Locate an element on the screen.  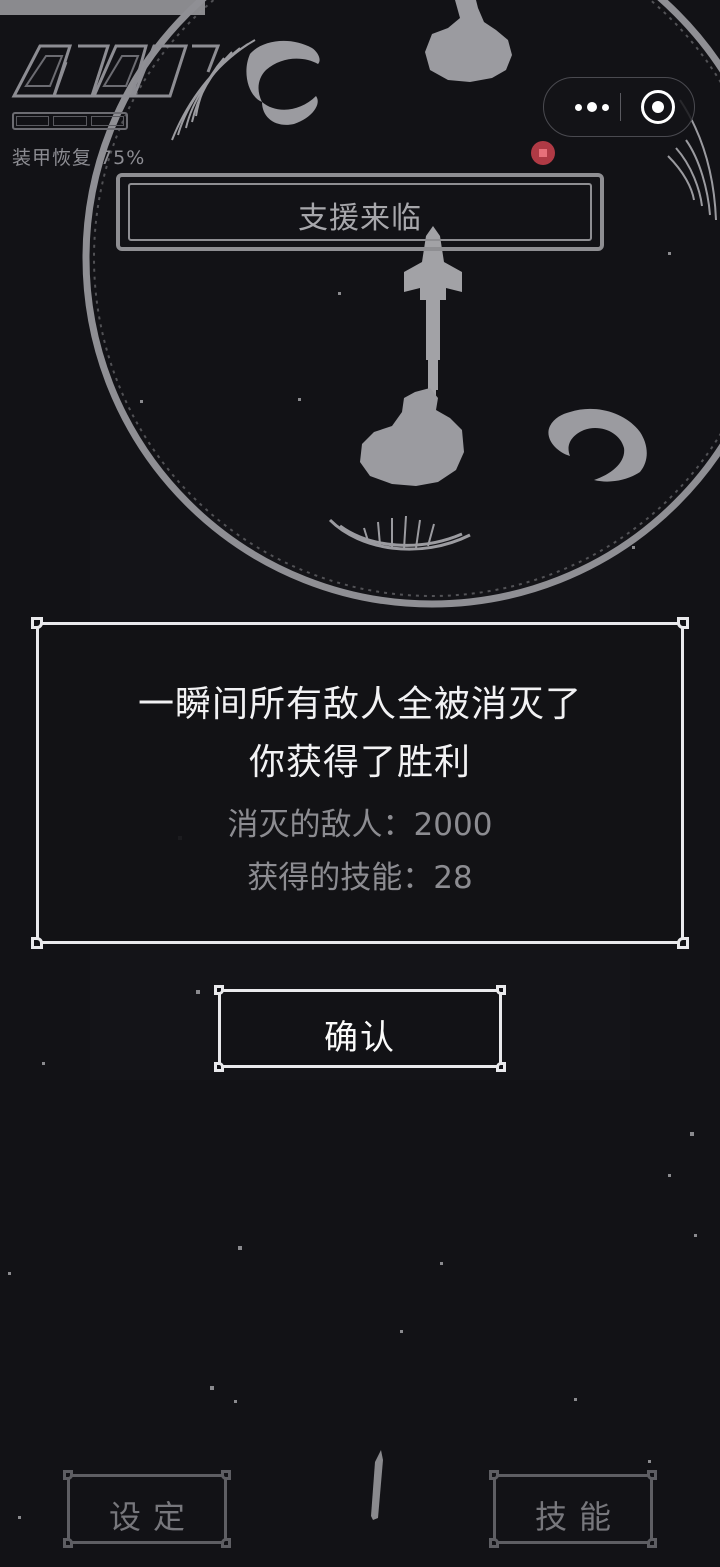
confirm-button: 确认 is located at coordinates (360, 1028).